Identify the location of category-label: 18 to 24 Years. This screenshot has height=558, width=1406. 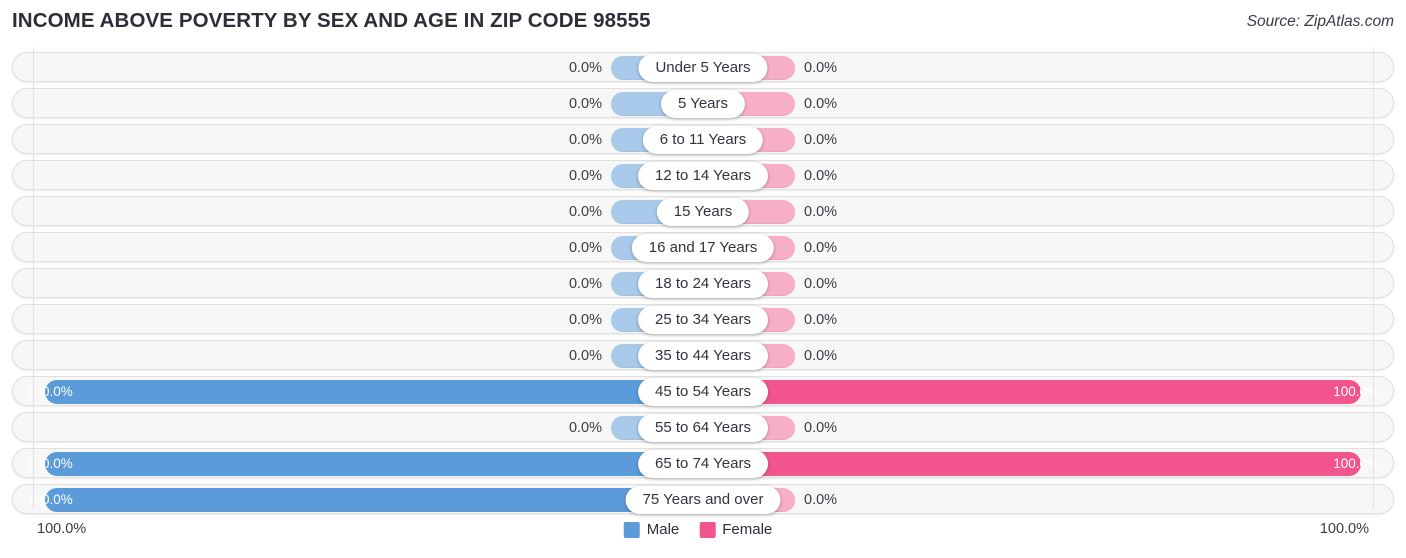
(703, 284).